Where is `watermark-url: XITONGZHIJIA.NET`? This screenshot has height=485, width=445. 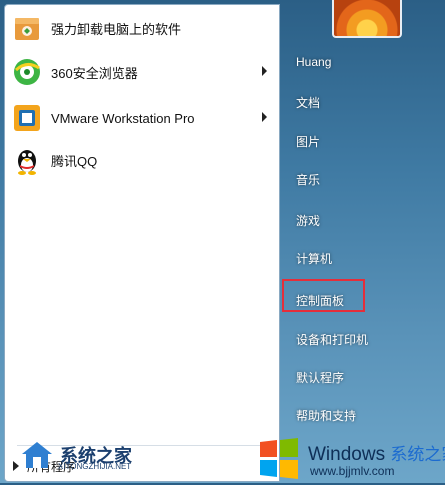
watermark-url: XITONGZHIJIA.NET is located at coordinates (95, 466).